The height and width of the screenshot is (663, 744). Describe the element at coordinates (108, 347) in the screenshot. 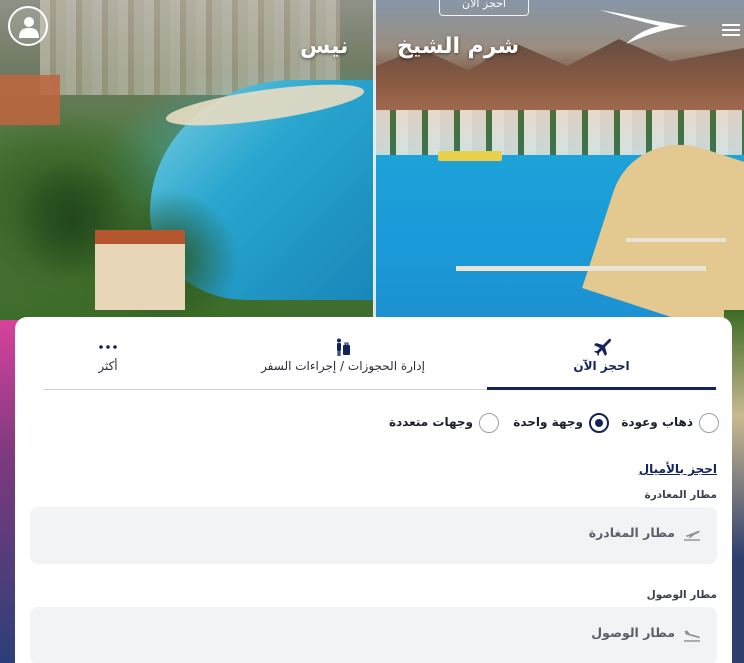

I see `more-dots-icon` at that location.